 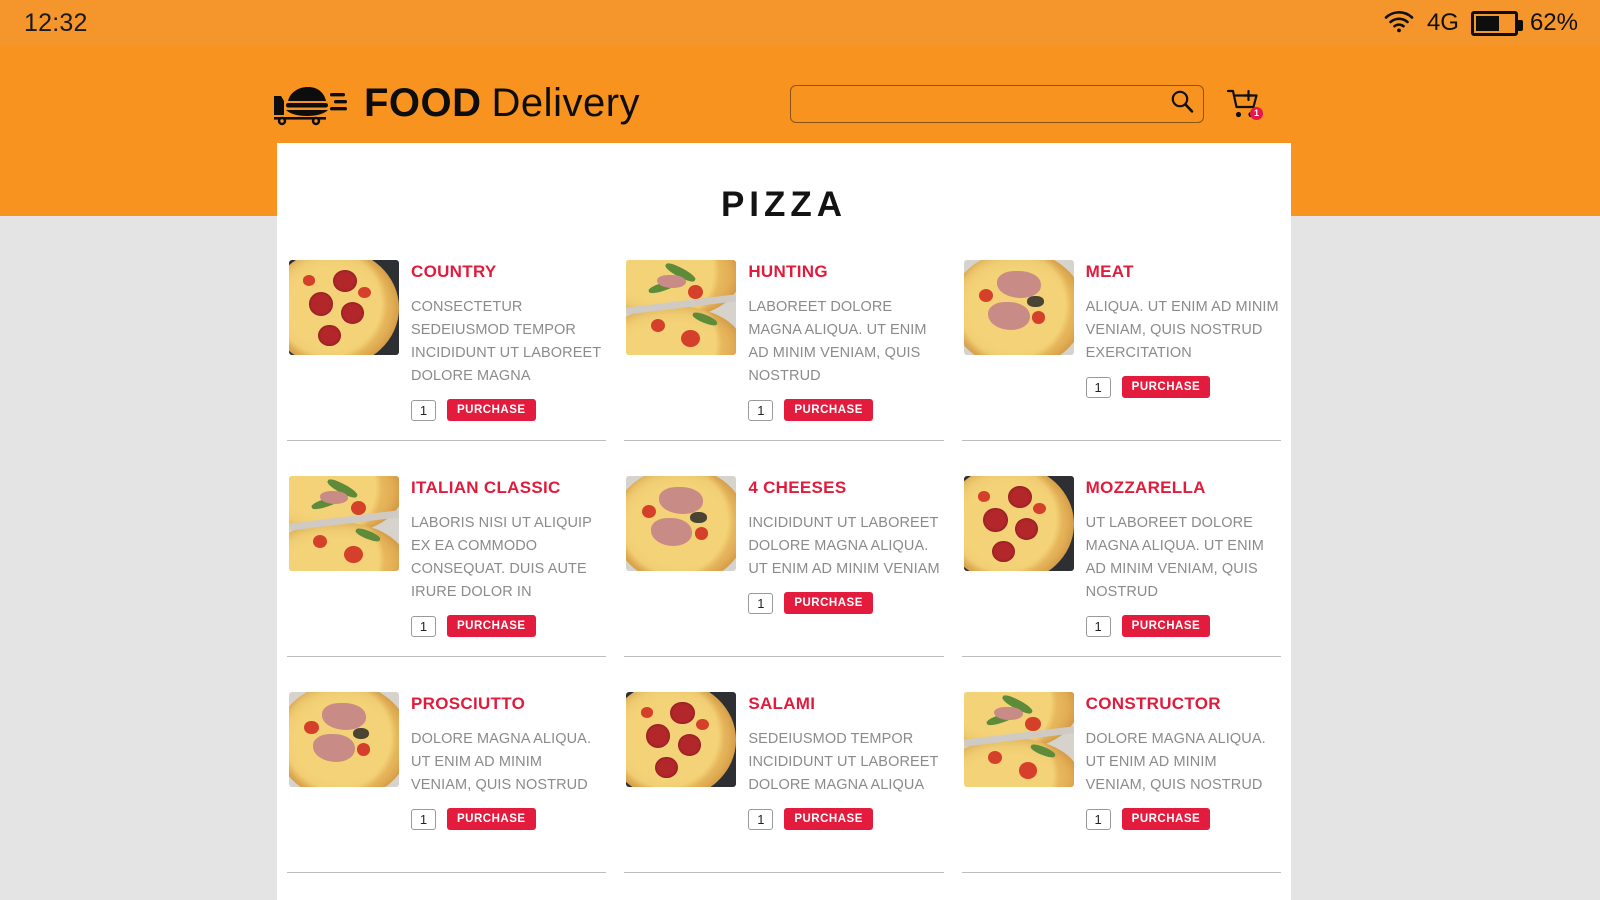 I want to click on battery-level-fill, so click(x=1487, y=23).